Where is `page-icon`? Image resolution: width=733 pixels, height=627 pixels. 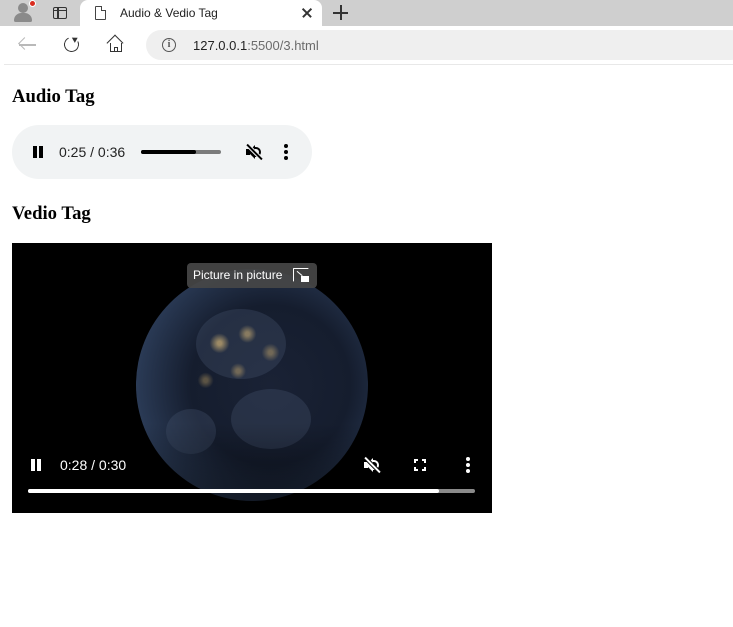
page-icon is located at coordinates (100, 13).